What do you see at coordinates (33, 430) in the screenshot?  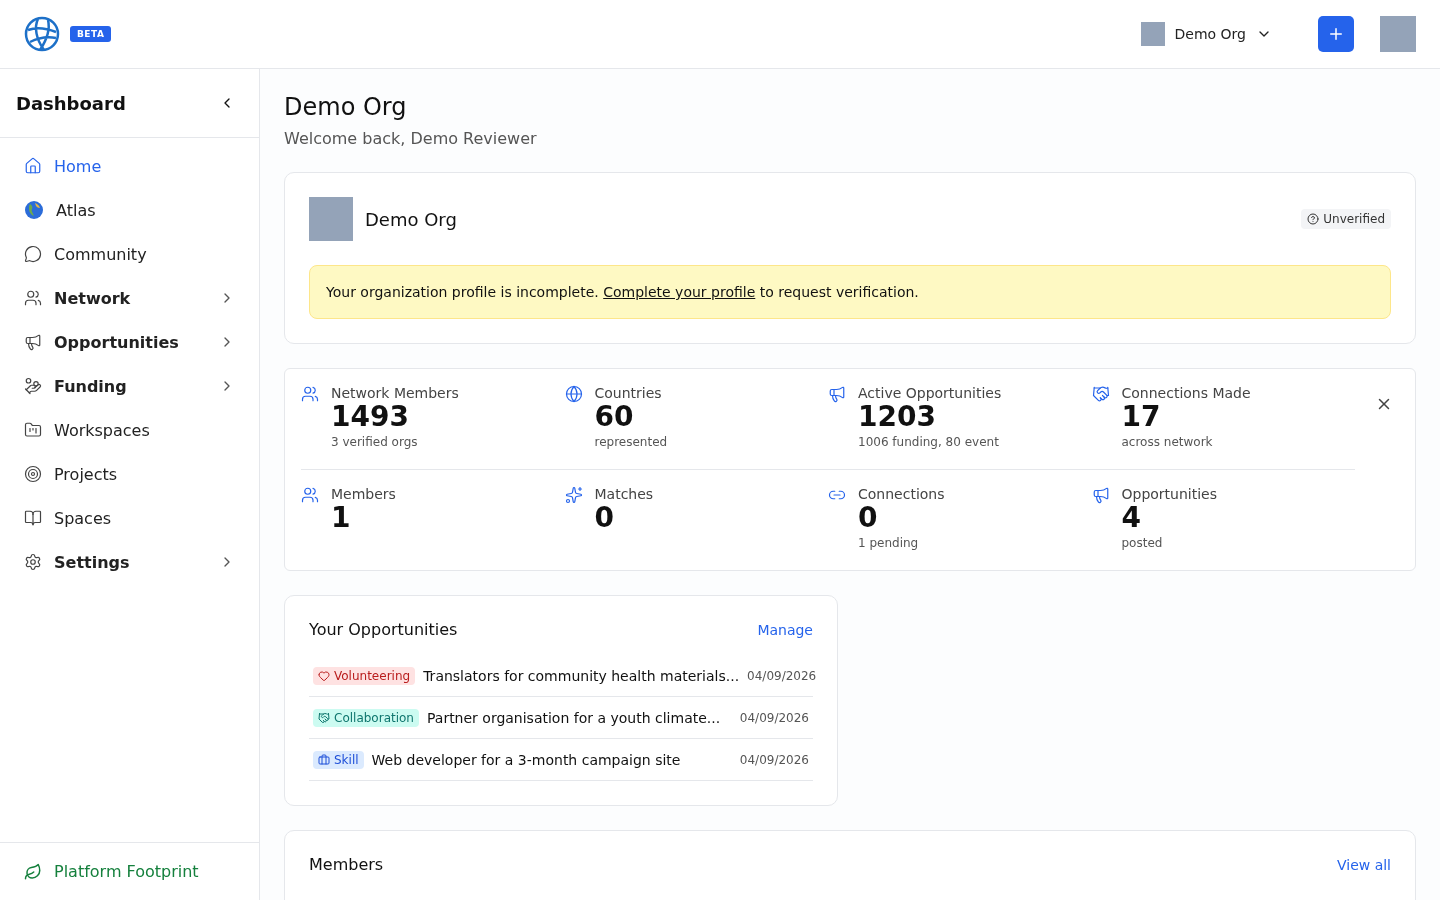 I see `folder-icon` at bounding box center [33, 430].